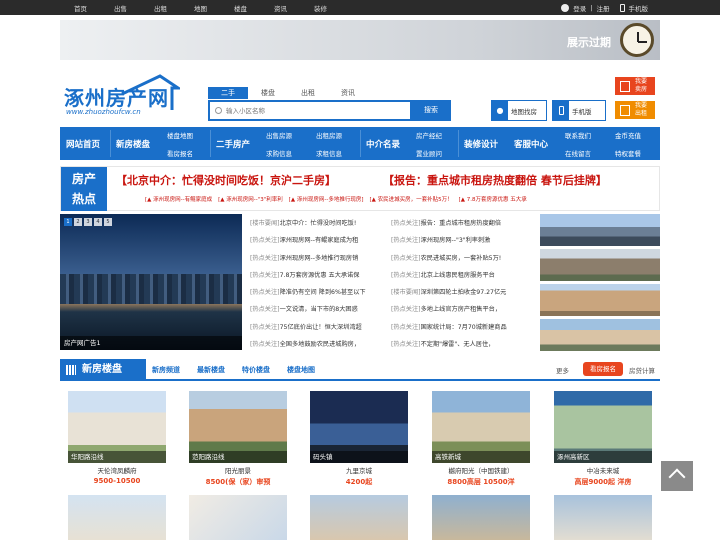 This screenshot has height=540, width=720. Describe the element at coordinates (628, 153) in the screenshot. I see `nav-priv: 特权套餐` at that location.